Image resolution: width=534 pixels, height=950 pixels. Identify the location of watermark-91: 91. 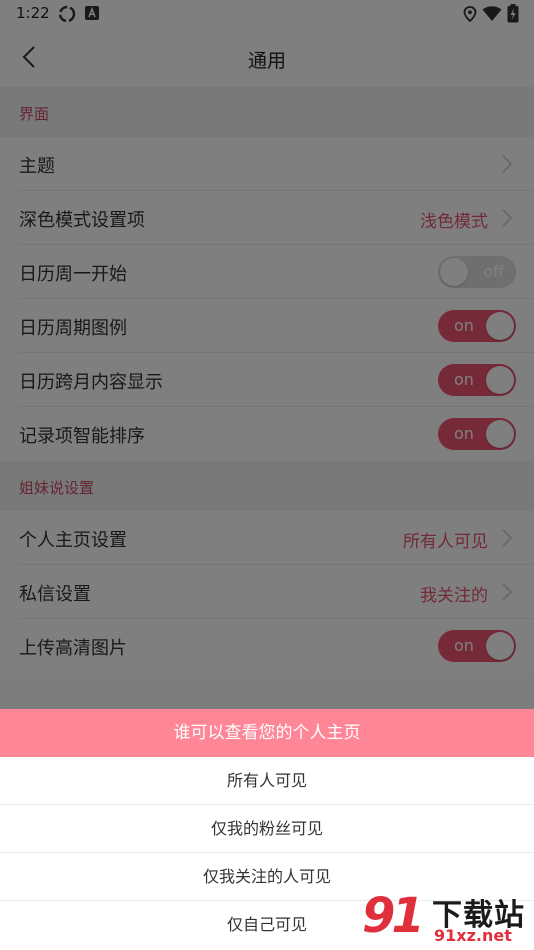
(393, 916).